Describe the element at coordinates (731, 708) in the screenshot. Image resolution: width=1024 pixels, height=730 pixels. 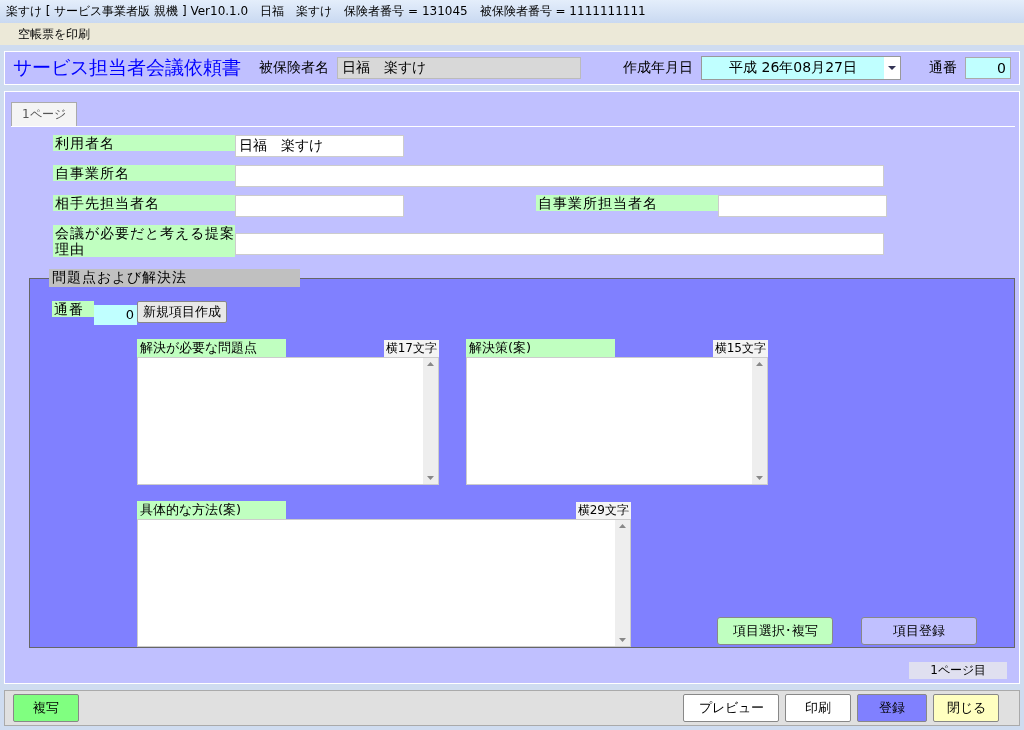
I see `footer-button: プレビュー` at that location.